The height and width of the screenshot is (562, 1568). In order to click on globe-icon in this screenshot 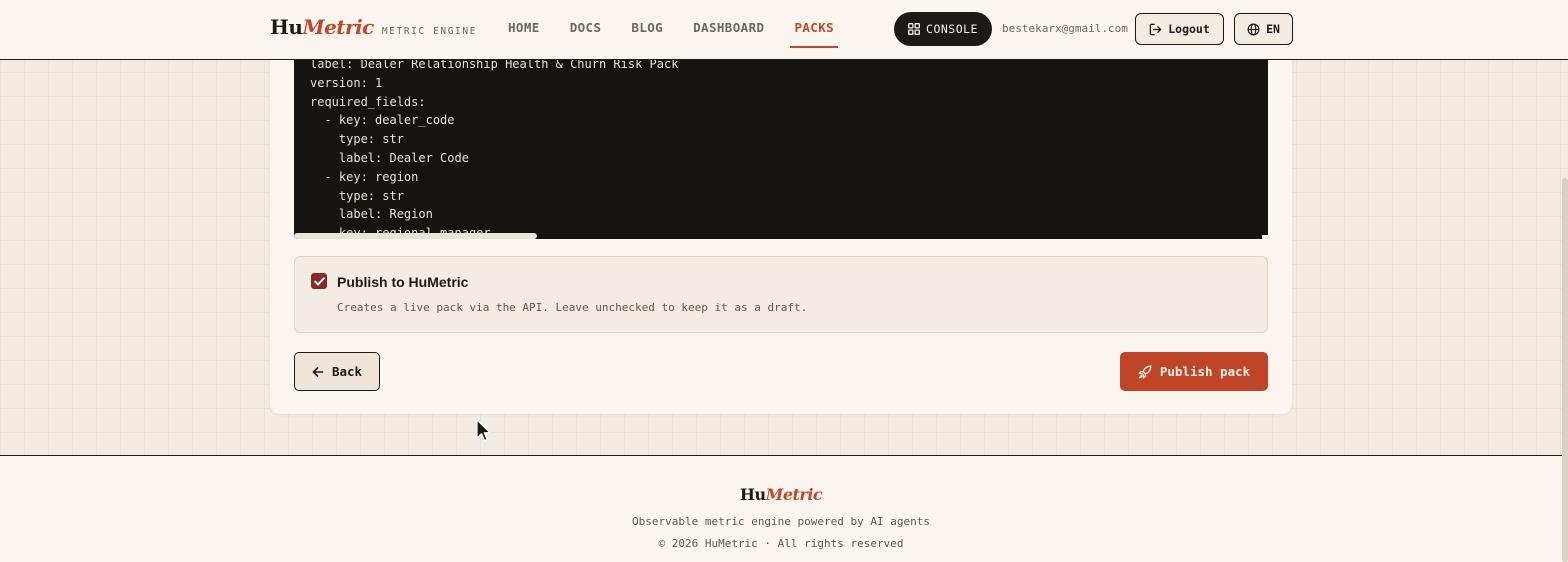, I will do `click(1253, 29)`.